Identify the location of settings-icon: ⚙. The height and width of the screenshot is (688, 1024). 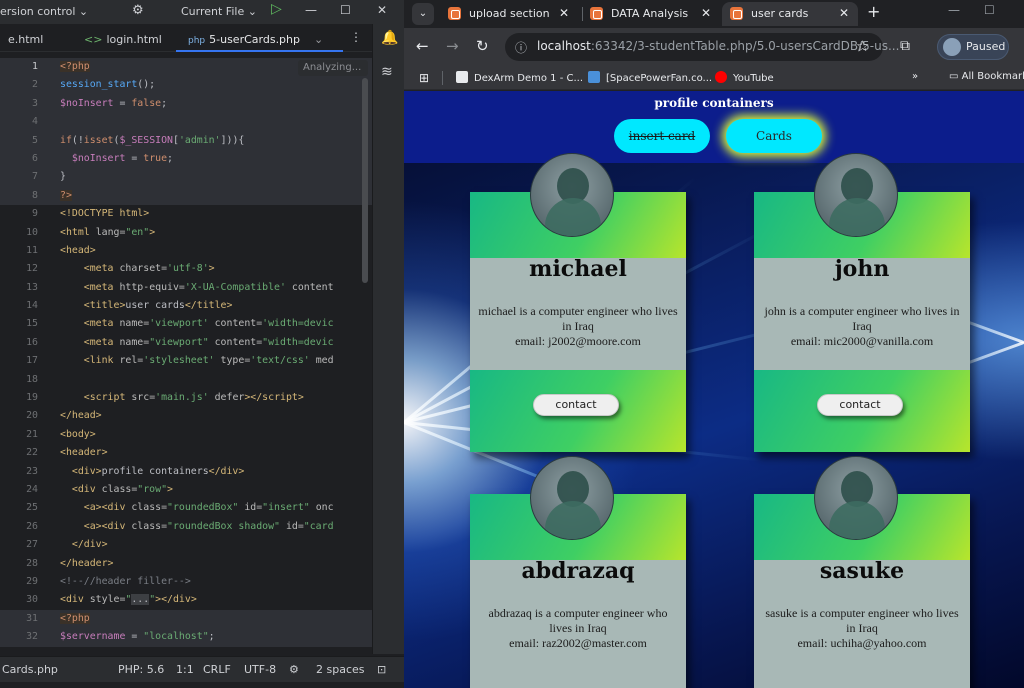
(294, 669).